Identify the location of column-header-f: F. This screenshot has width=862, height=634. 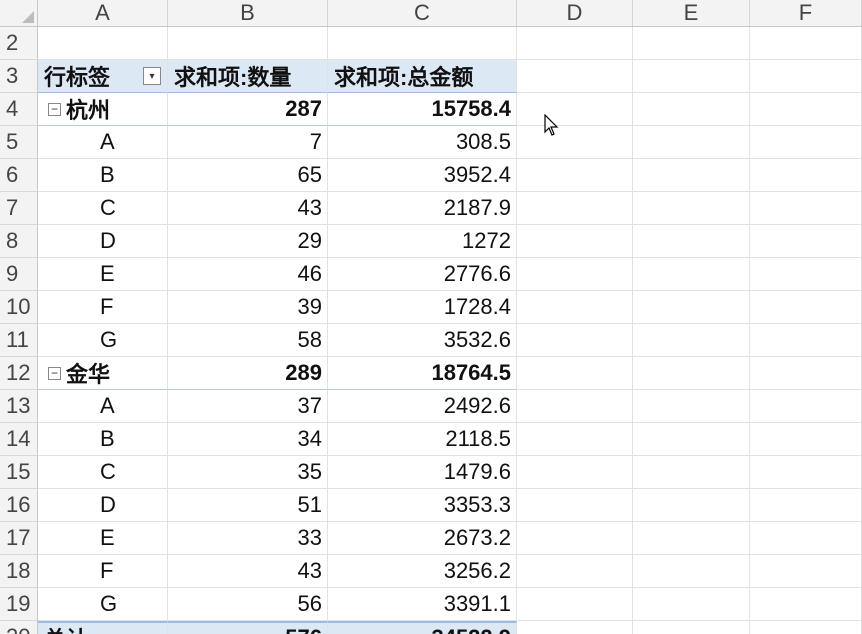
(806, 13).